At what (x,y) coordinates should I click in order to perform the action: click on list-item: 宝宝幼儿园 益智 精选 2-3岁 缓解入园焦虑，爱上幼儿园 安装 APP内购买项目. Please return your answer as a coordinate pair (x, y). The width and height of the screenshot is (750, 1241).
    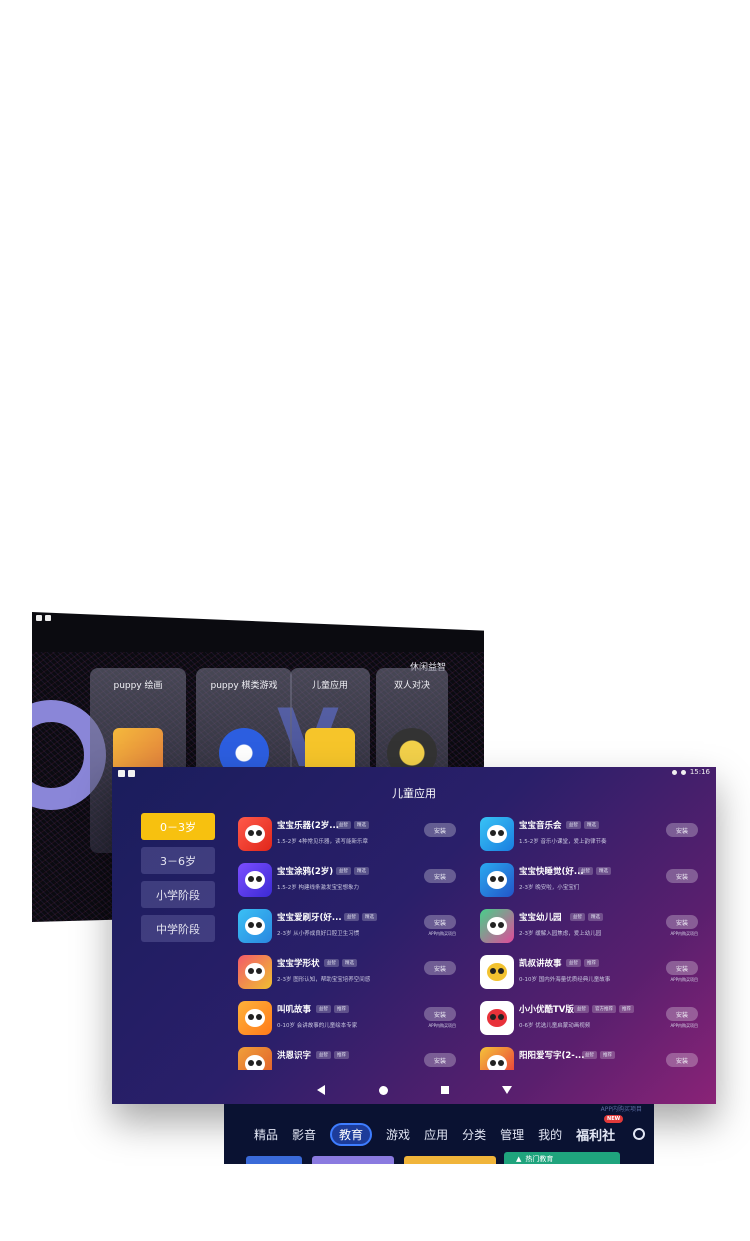
    Looking at the image, I should click on (588, 927).